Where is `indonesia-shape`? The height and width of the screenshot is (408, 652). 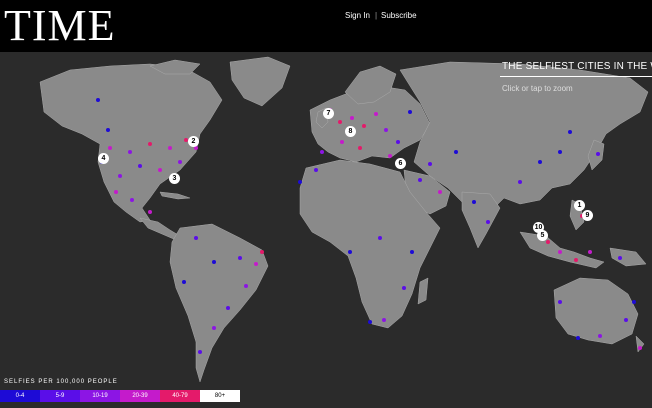
indonesia-shape is located at coordinates (562, 250).